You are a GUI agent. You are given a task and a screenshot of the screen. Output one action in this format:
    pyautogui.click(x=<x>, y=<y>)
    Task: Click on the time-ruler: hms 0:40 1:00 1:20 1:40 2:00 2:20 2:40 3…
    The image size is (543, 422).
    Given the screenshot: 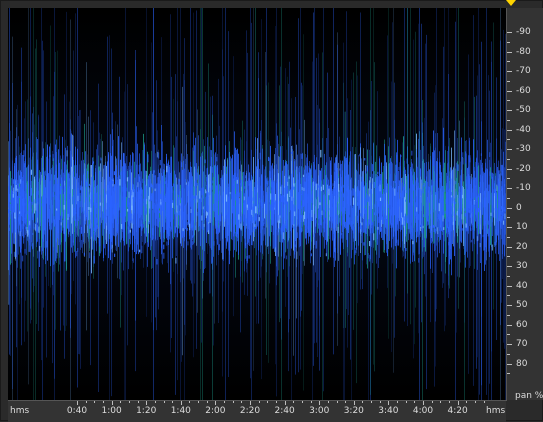 What is the action you would take?
    pyautogui.click(x=257, y=411)
    